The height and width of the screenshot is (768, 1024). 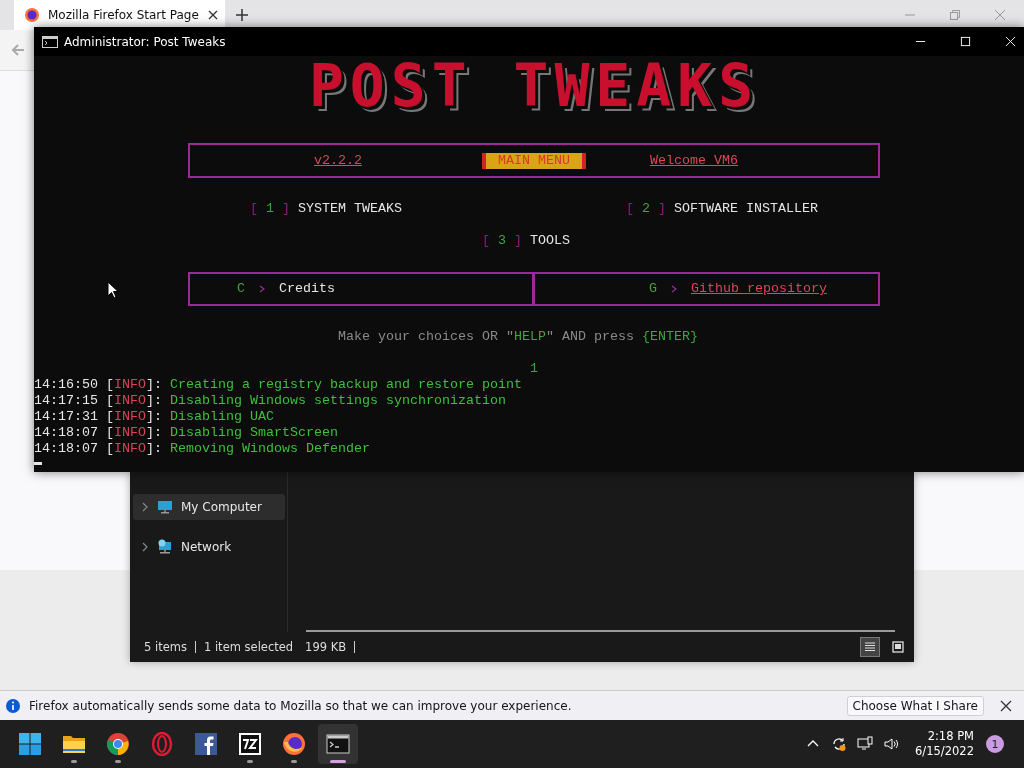 I want to click on maximize-icon, so click(x=965, y=41).